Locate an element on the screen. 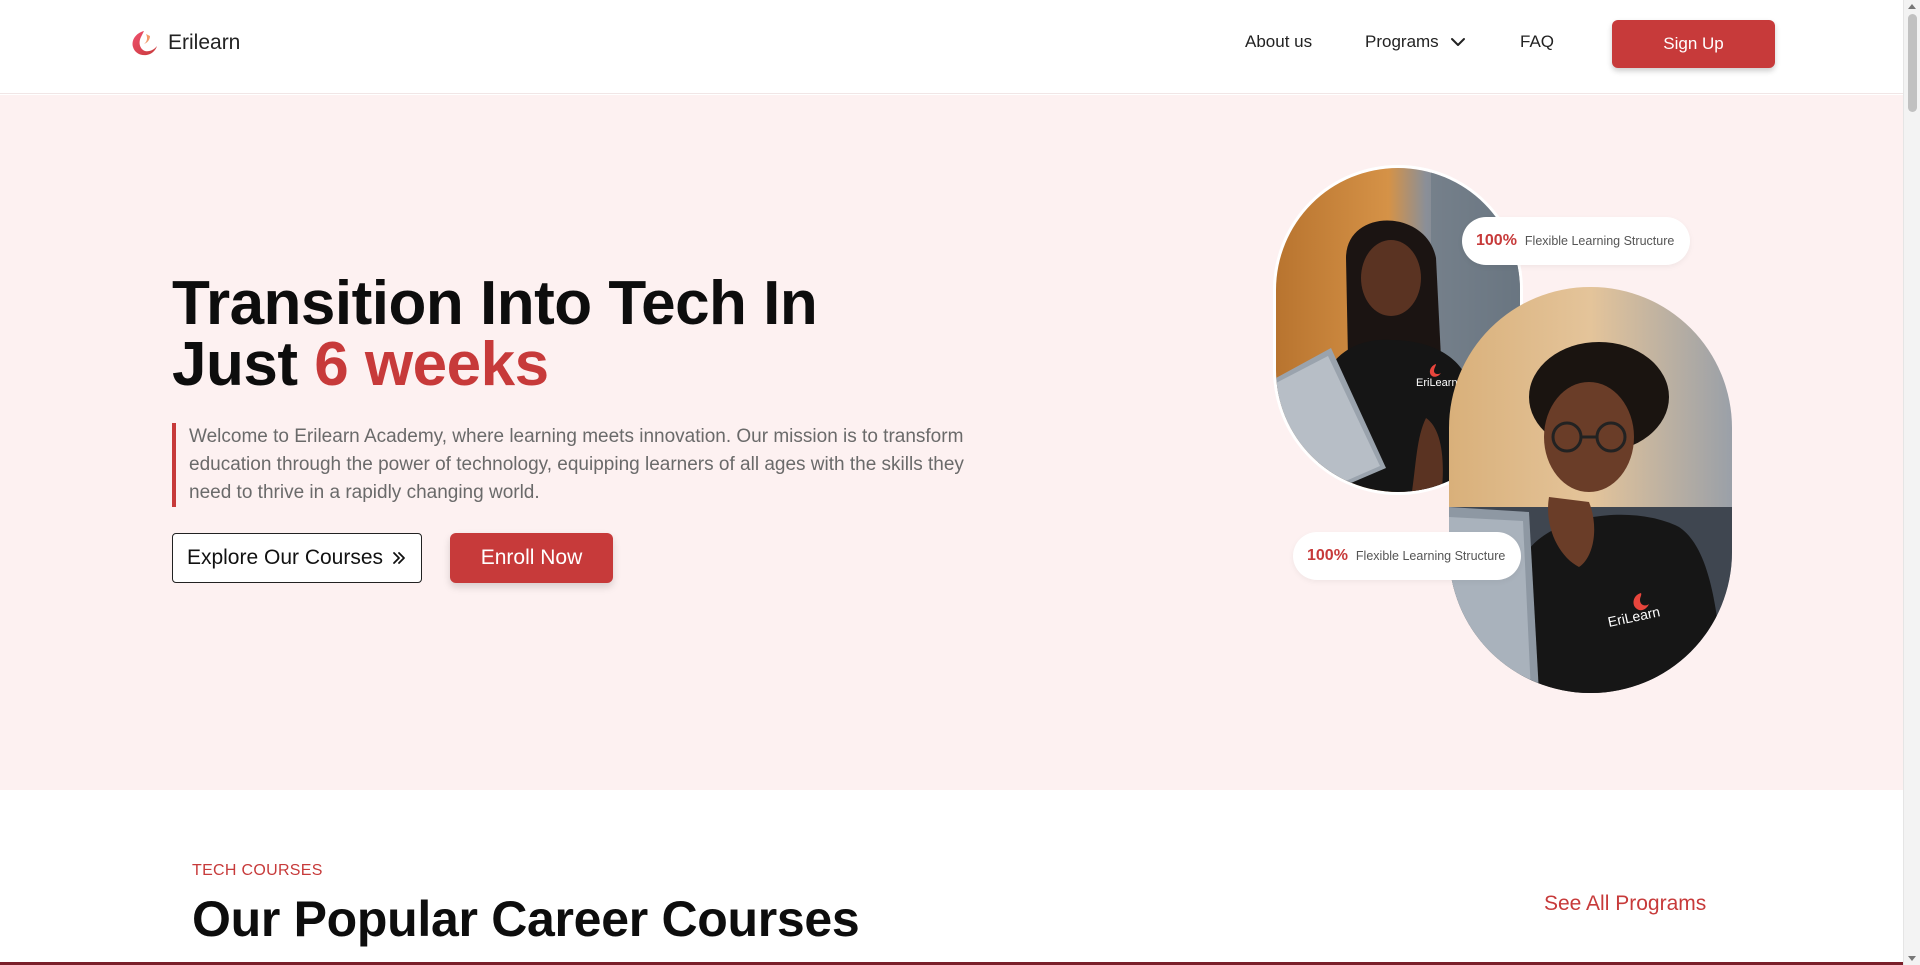 This screenshot has width=1920, height=965. brand-name: Erilearn is located at coordinates (204, 42).